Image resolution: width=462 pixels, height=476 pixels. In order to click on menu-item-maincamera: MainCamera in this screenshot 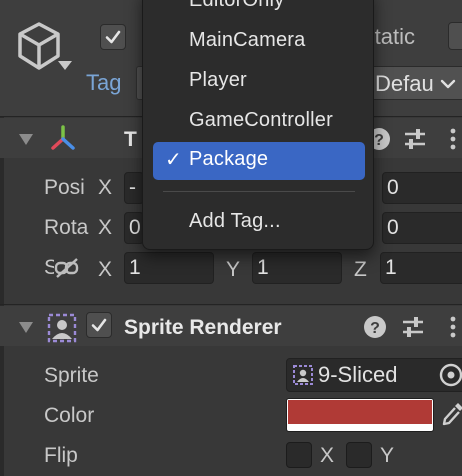, I will do `click(259, 42)`.